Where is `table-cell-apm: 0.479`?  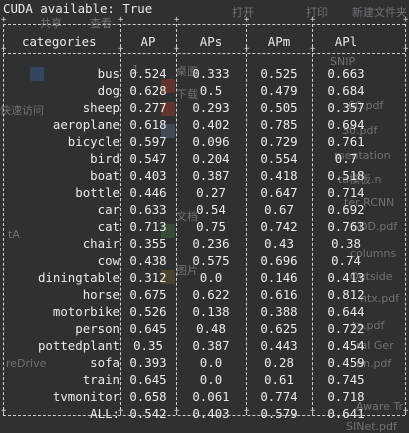 table-cell-apm: 0.479 is located at coordinates (279, 90).